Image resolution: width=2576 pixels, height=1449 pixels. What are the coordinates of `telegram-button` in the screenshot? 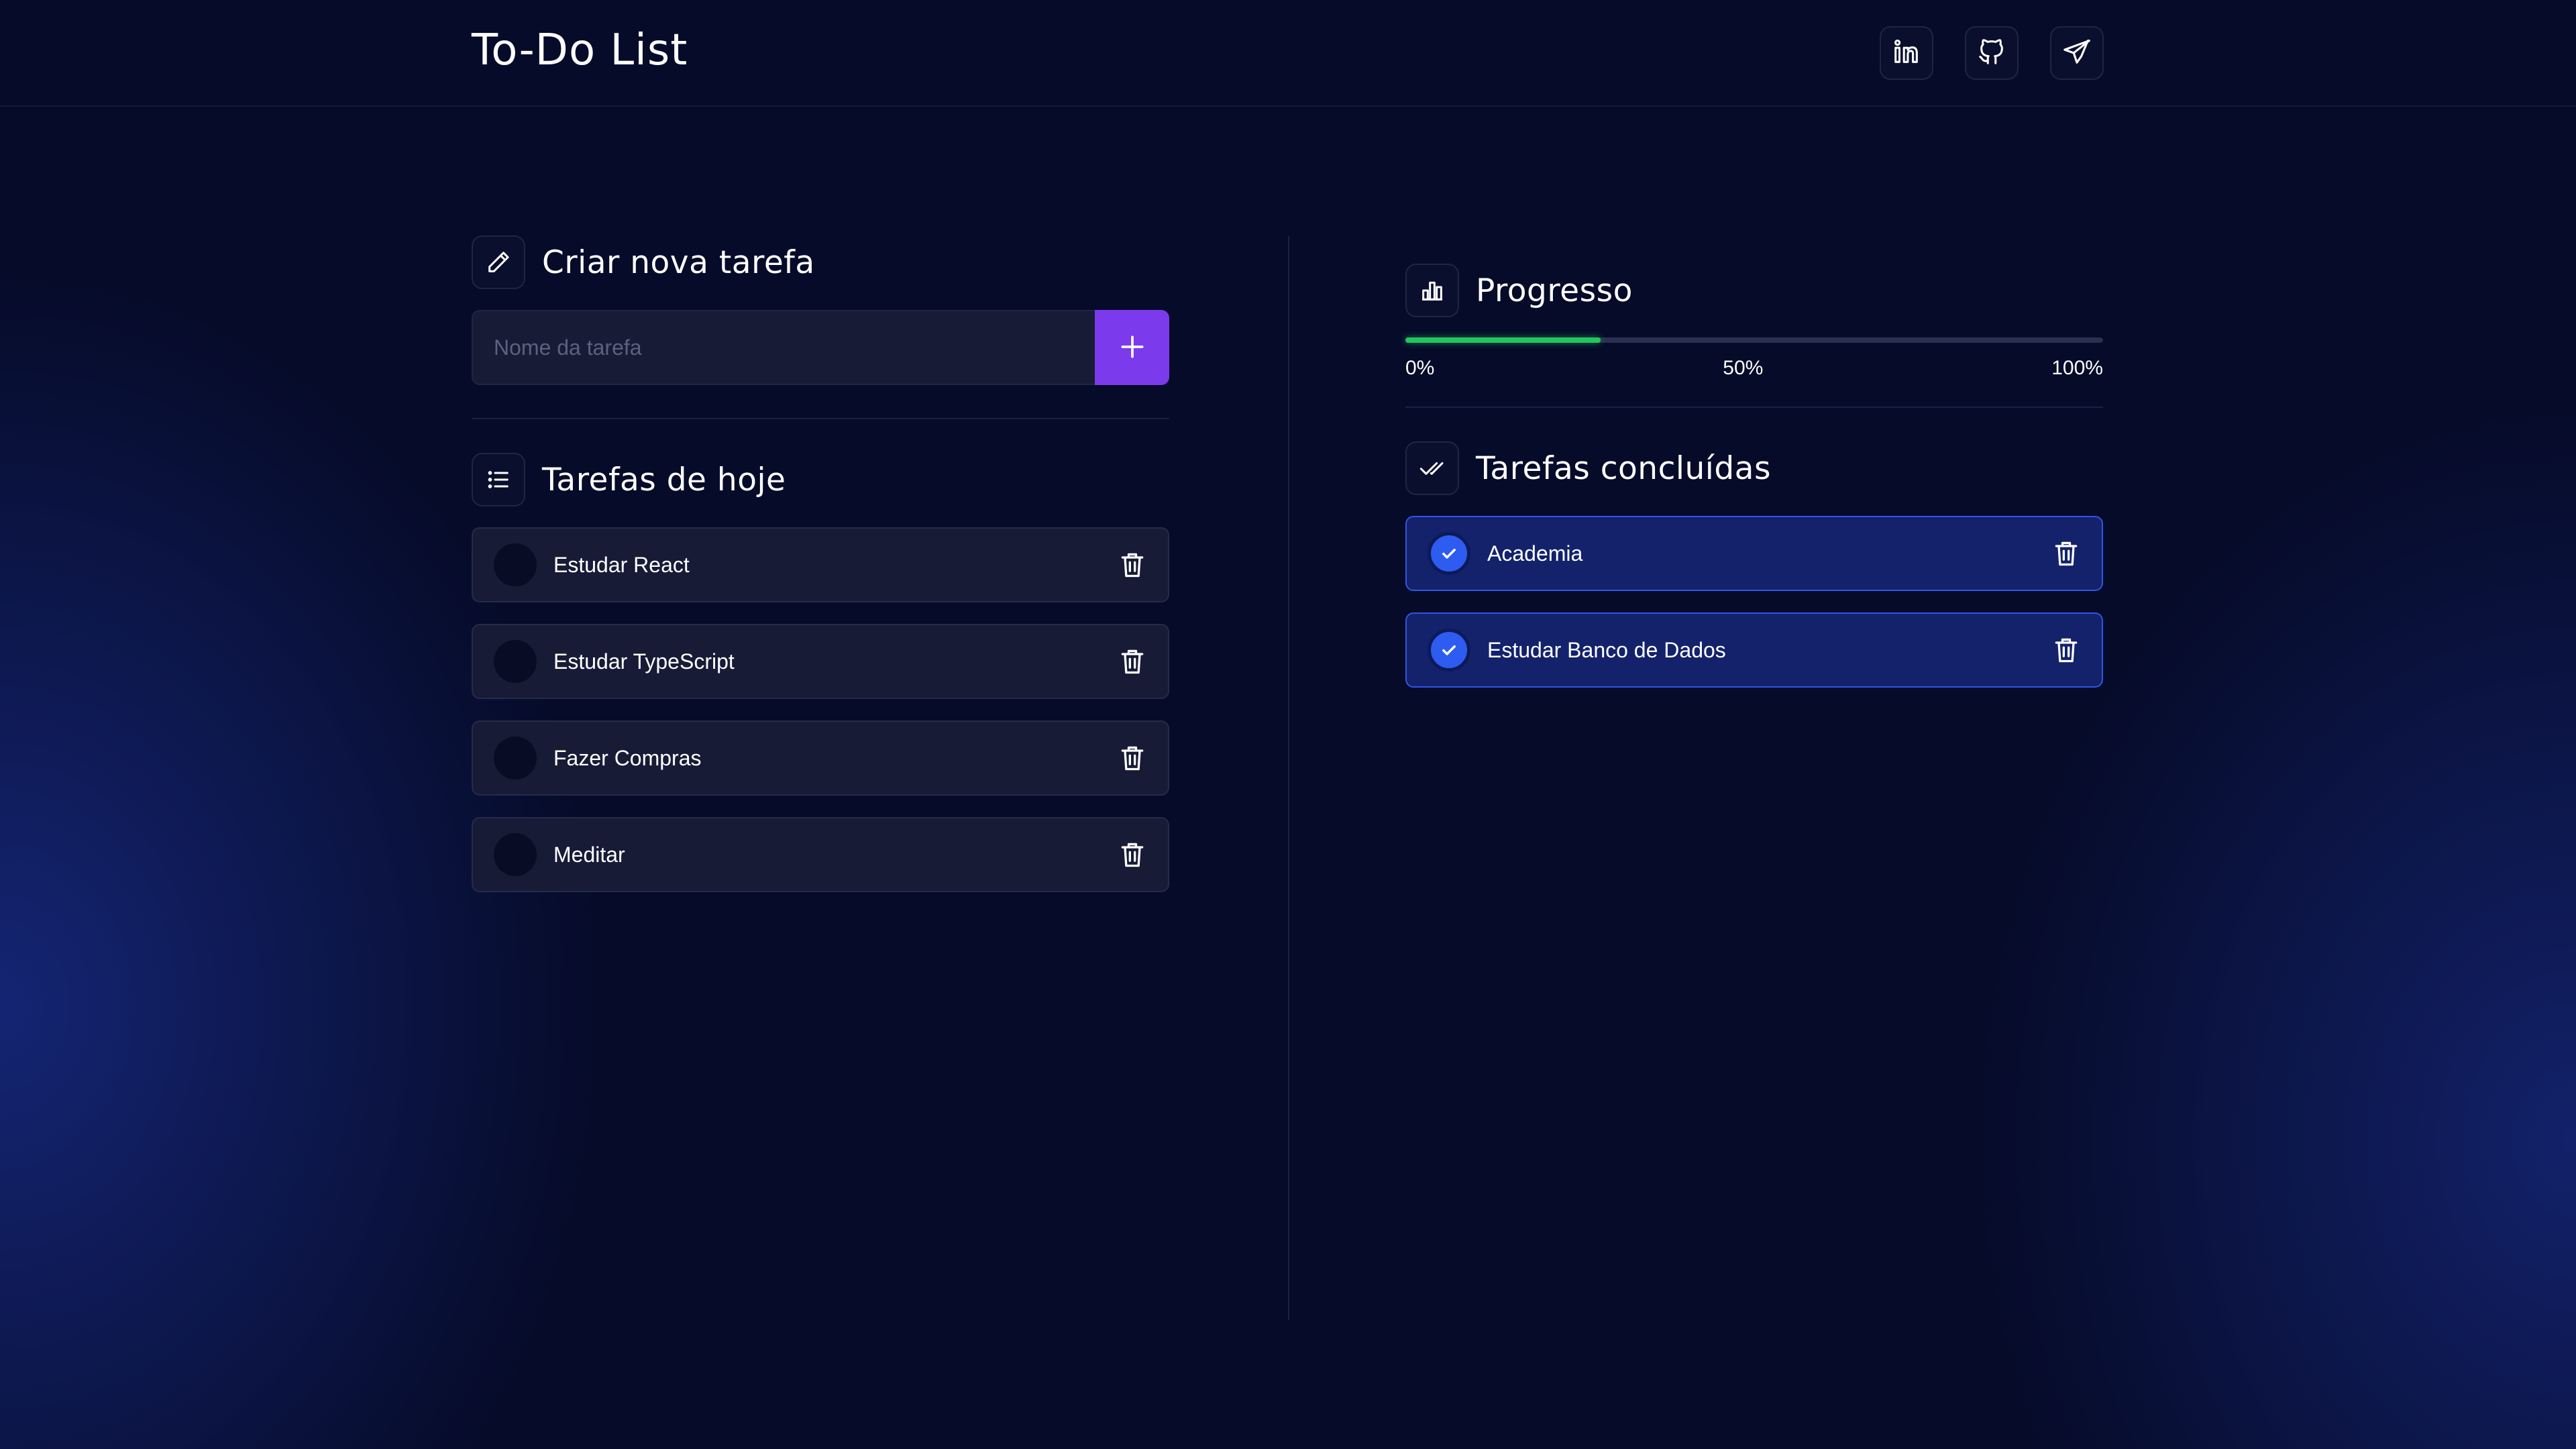 It's located at (2077, 53).